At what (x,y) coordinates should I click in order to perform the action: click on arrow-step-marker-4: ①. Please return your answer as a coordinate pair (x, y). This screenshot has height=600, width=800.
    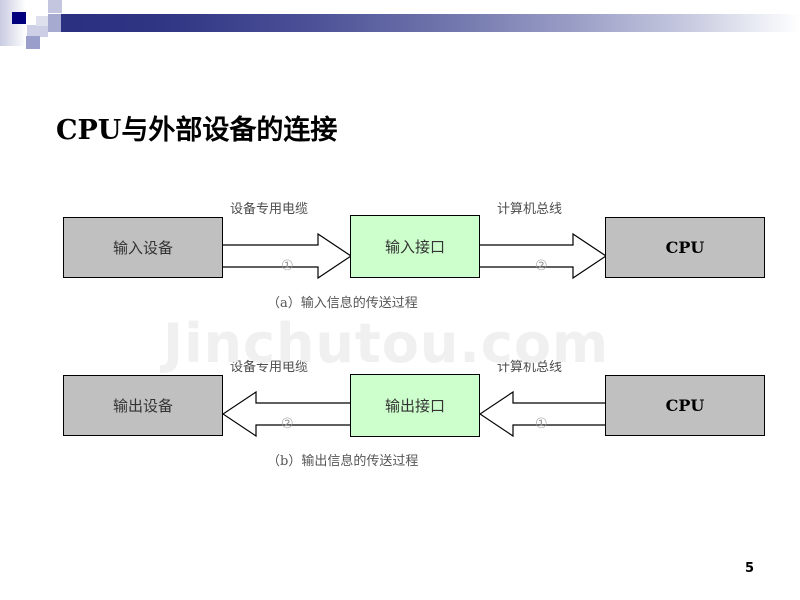
    Looking at the image, I should click on (541, 424).